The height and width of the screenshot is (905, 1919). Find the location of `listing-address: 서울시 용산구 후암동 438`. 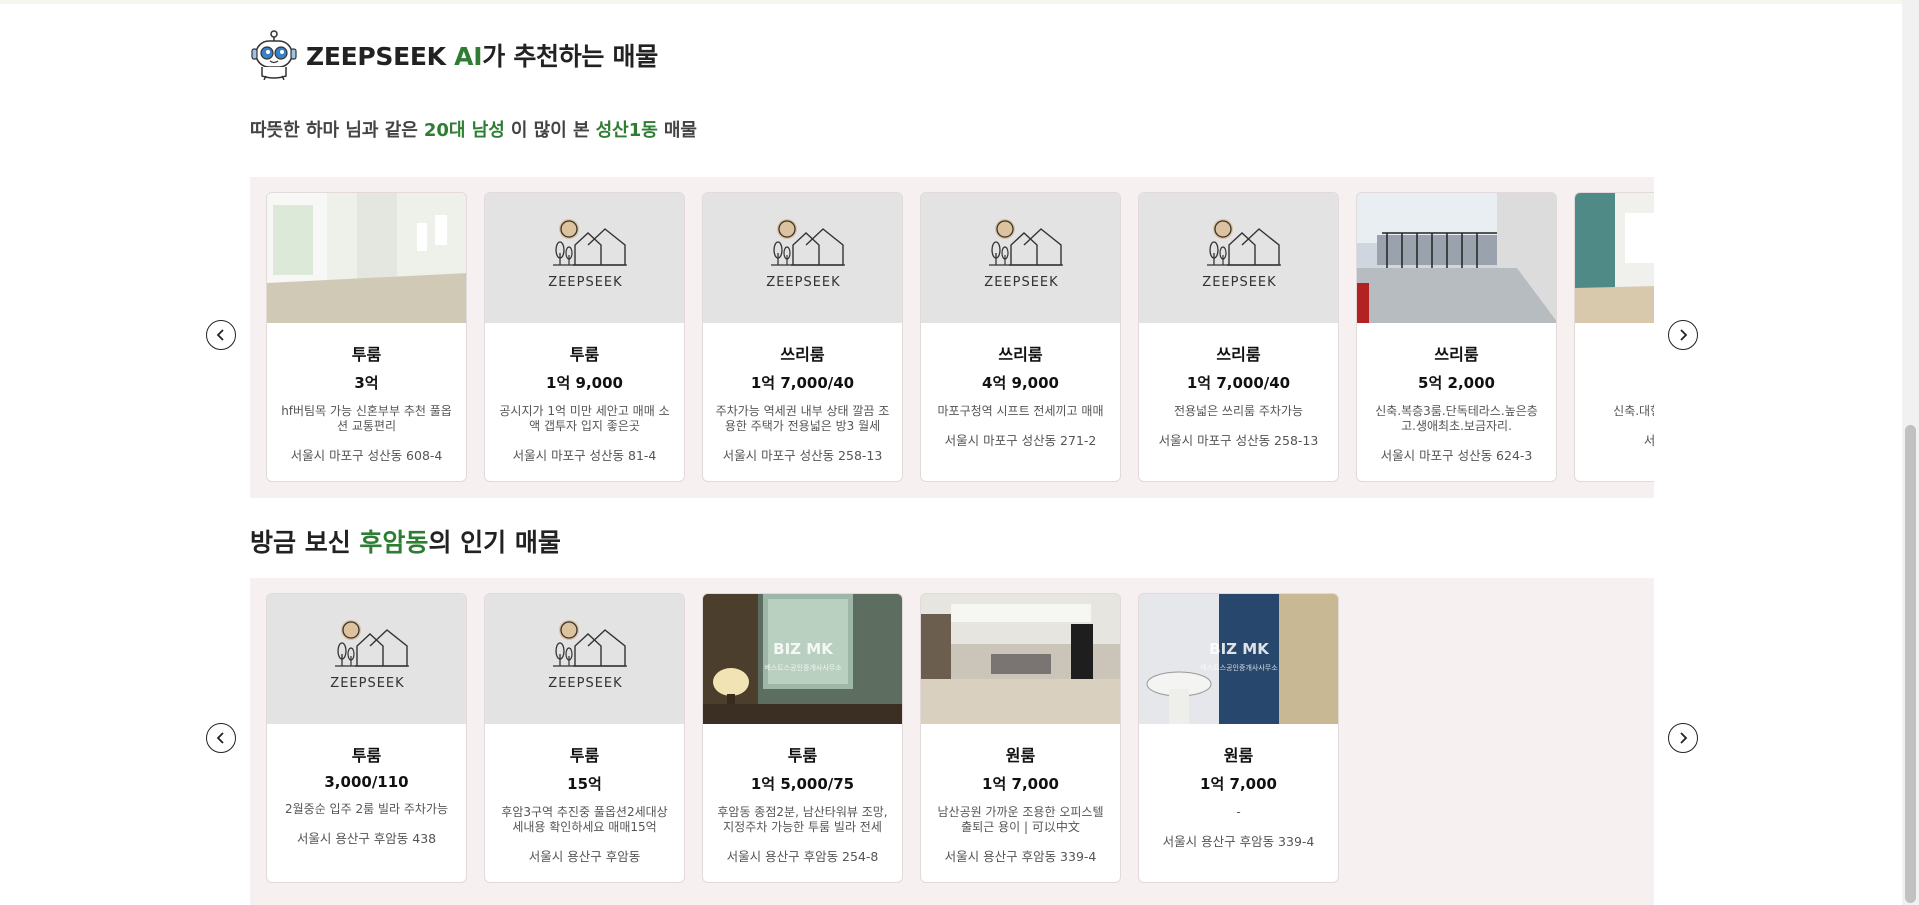

listing-address: 서울시 용산구 후암동 438 is located at coordinates (366, 838).